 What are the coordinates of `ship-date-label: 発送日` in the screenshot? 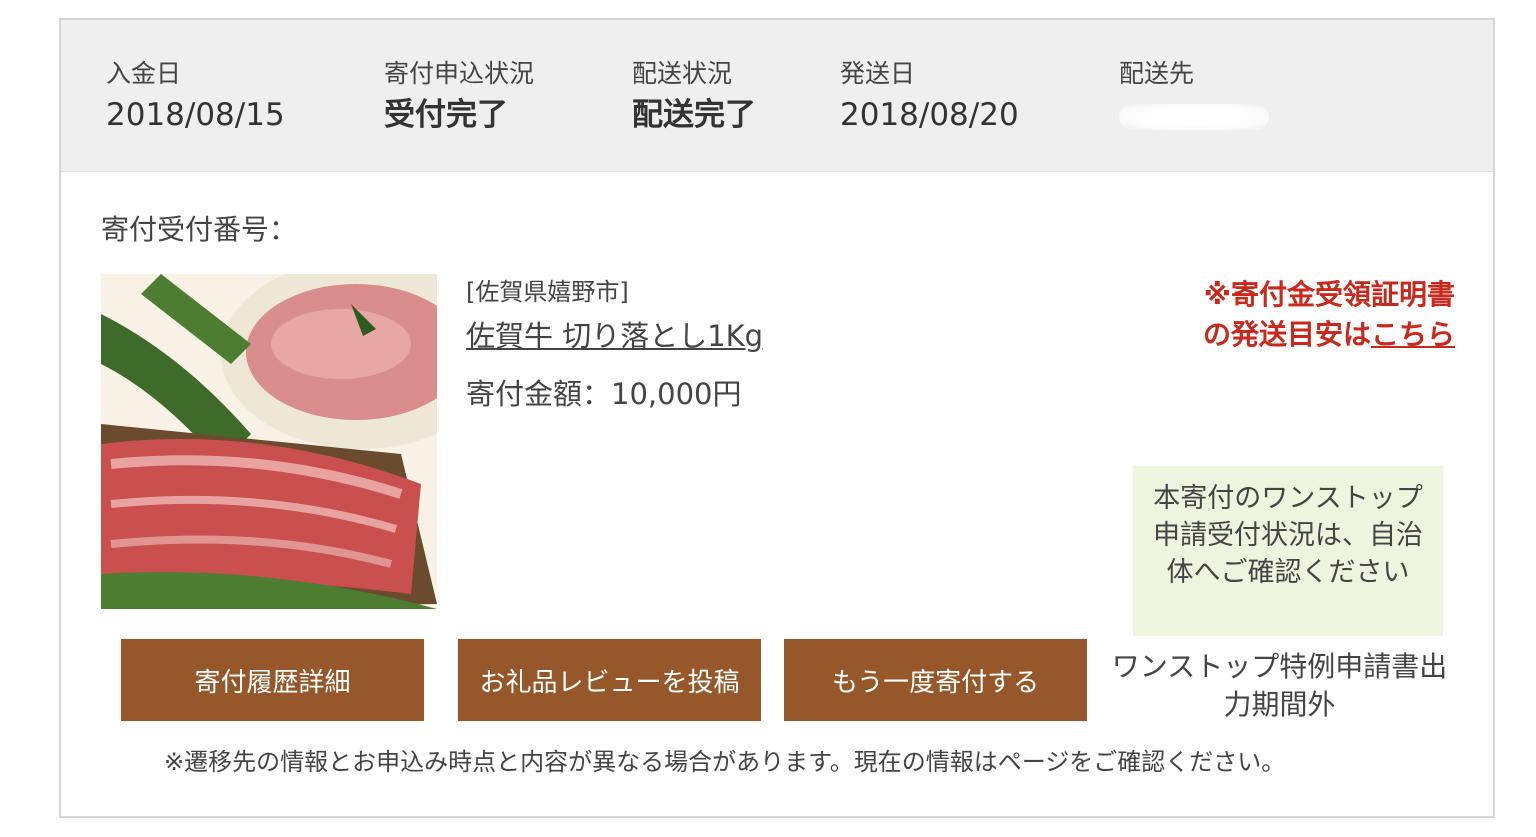 It's located at (878, 73).